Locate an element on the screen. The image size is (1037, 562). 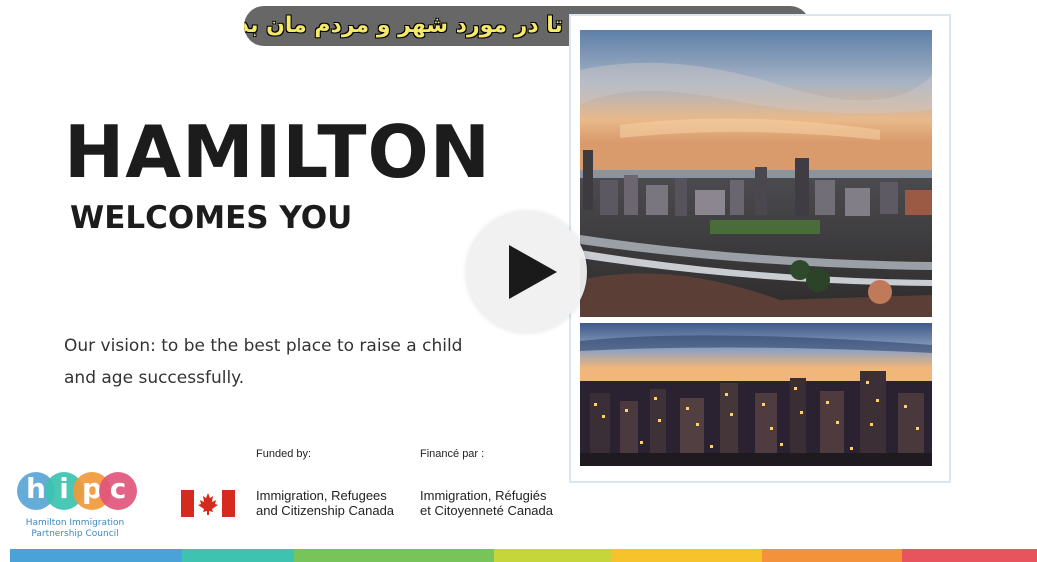
play-button is located at coordinates (527, 272).